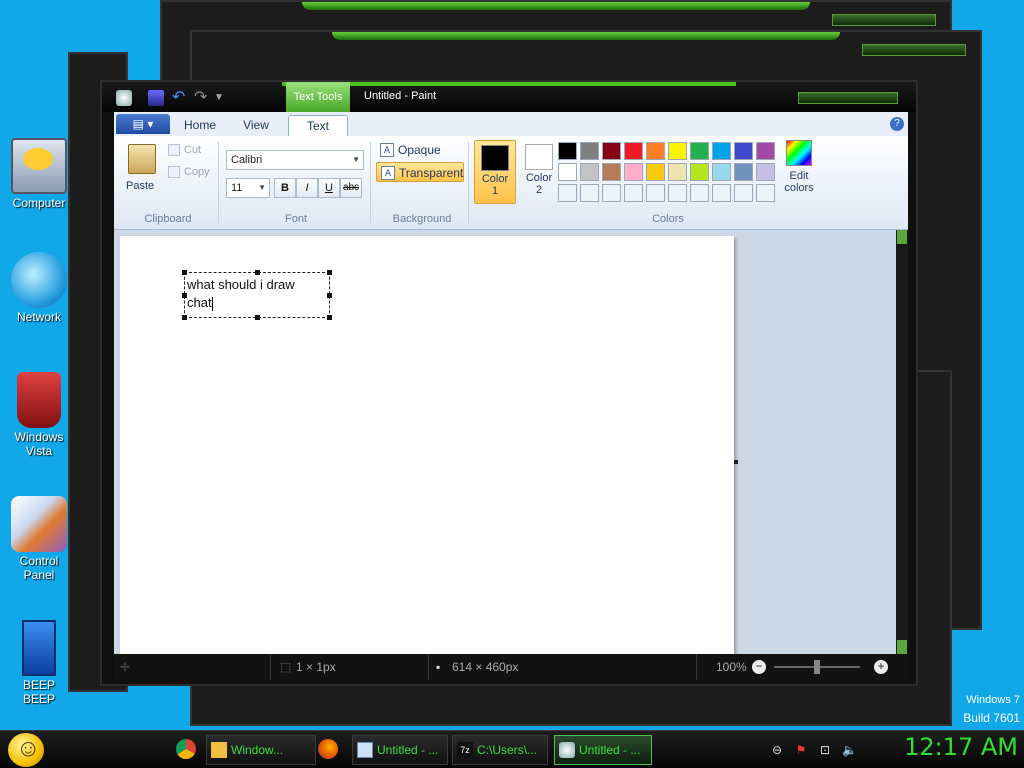  I want to click on paste-button: Paste, so click(140, 186).